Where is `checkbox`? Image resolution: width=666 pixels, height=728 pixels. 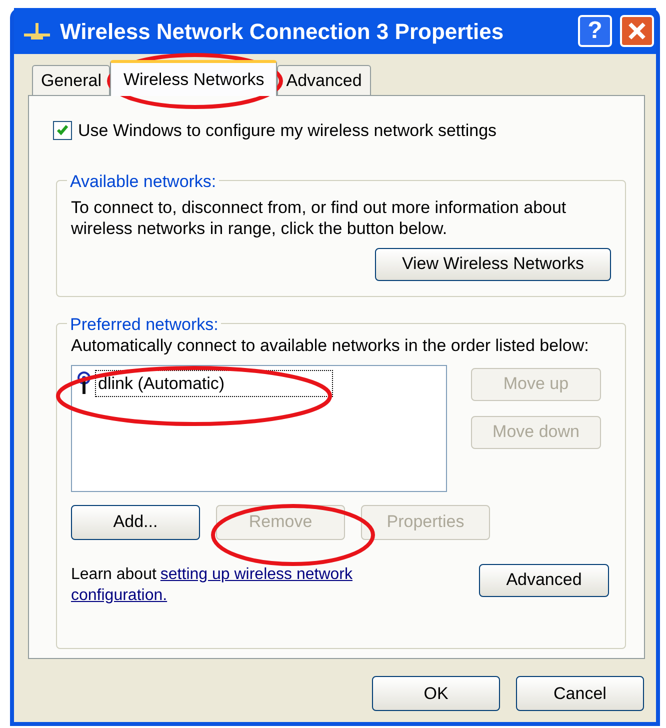 checkbox is located at coordinates (62, 130).